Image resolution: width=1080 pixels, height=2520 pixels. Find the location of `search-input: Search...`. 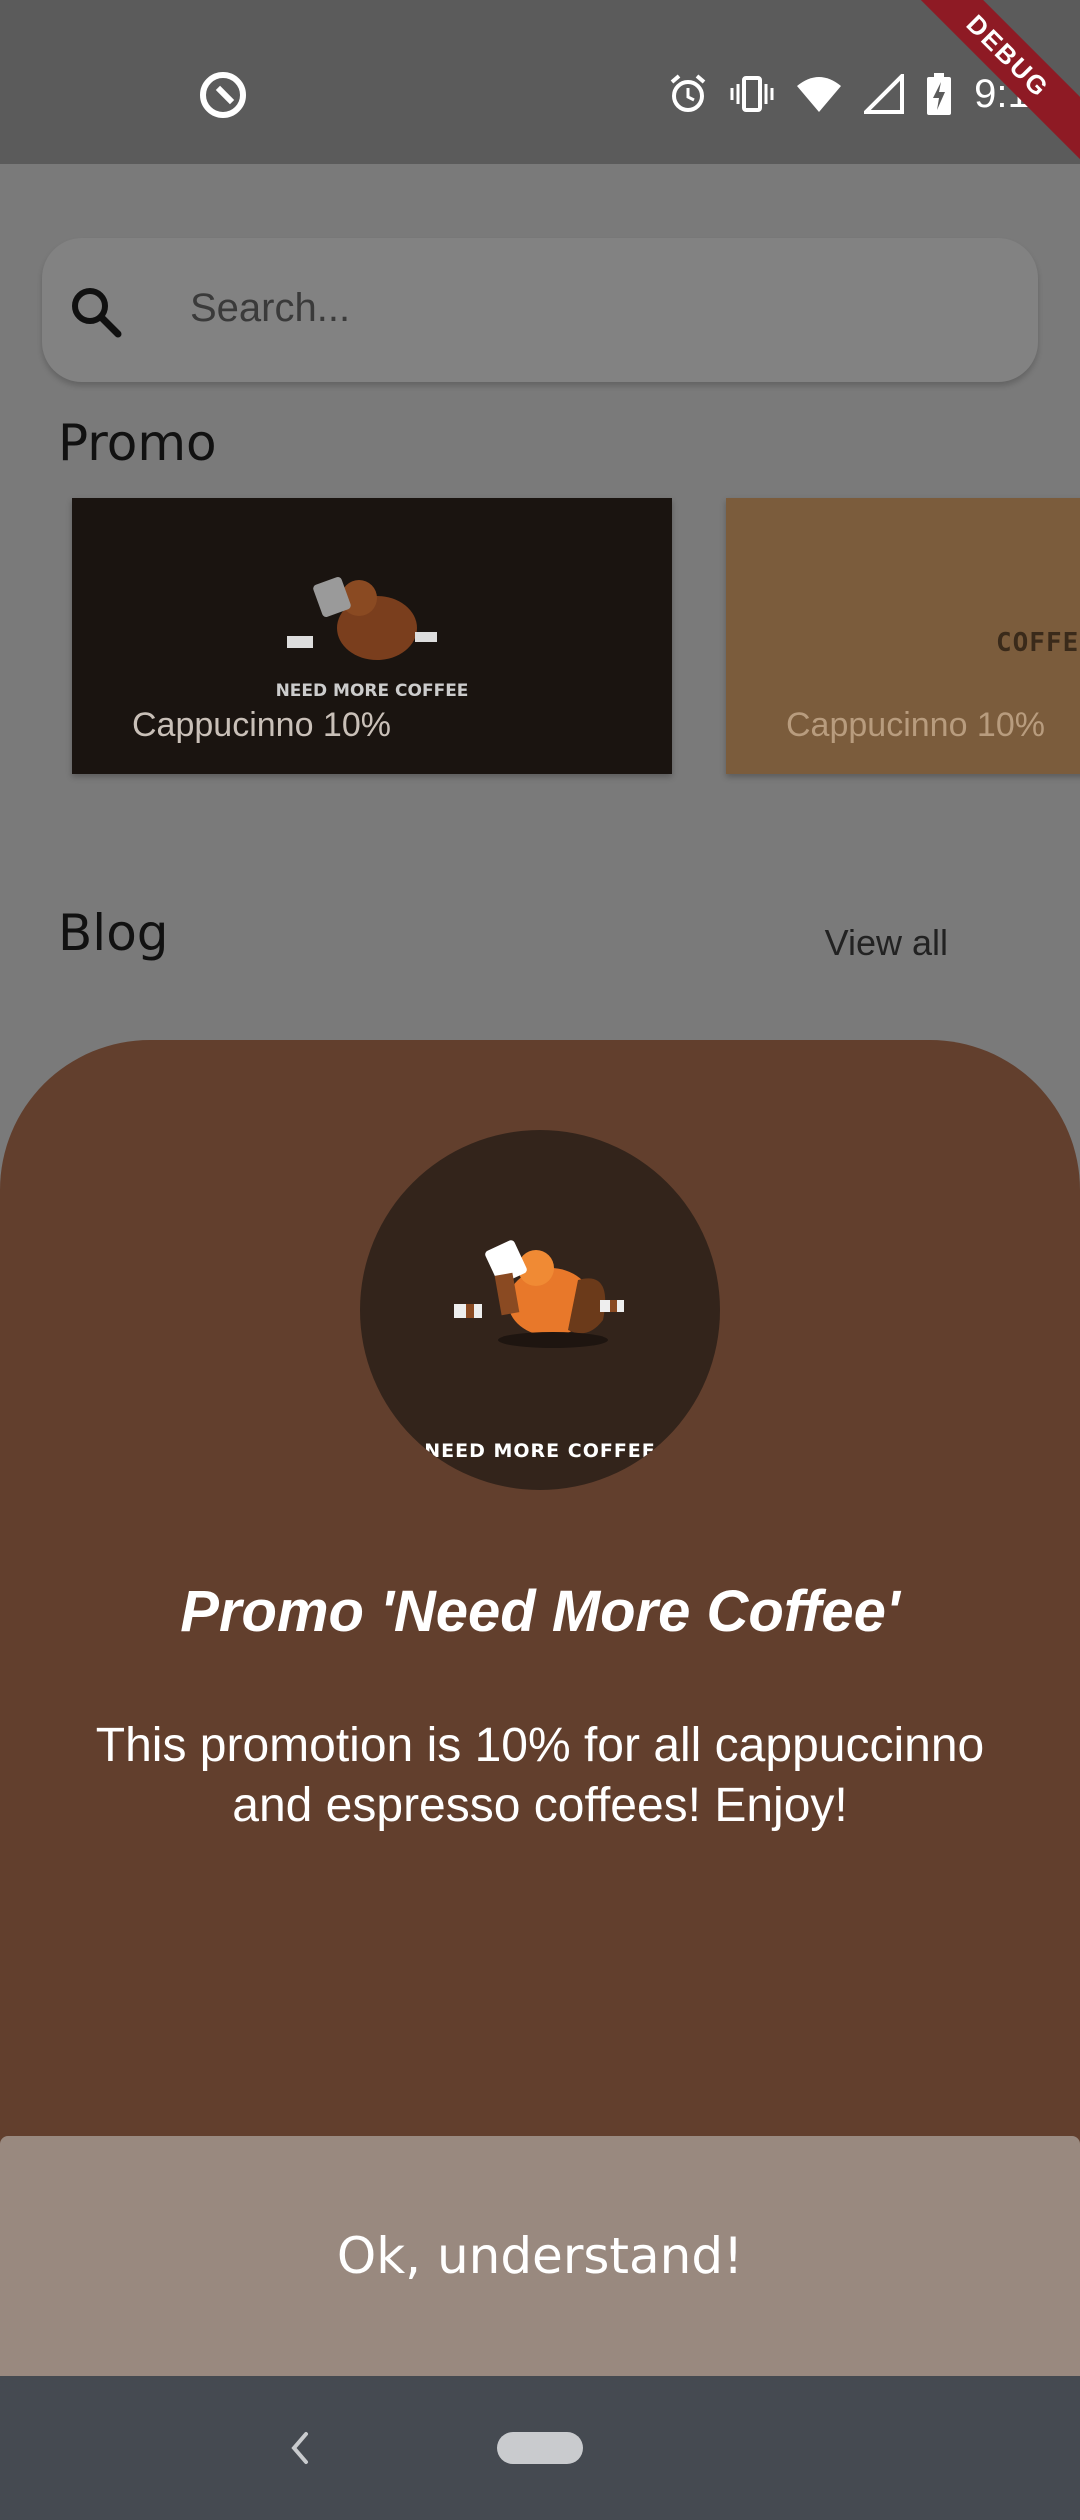

search-input: Search... is located at coordinates (270, 308).